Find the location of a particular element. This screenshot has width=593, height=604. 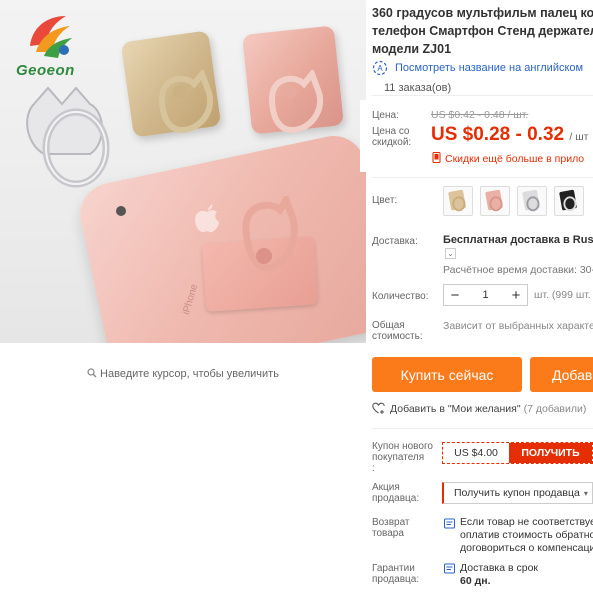

color-swatch-rose-gold is located at coordinates (495, 201).